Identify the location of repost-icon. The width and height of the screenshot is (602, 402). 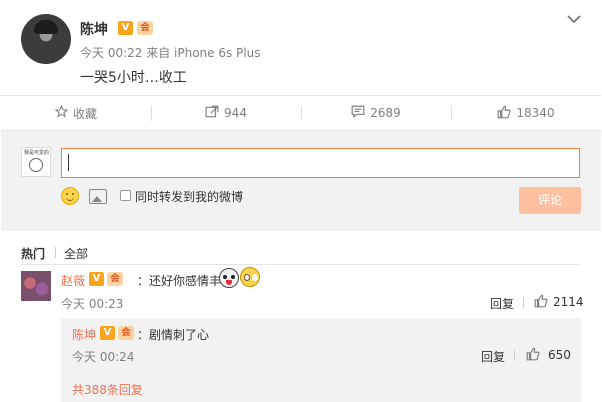
(212, 113).